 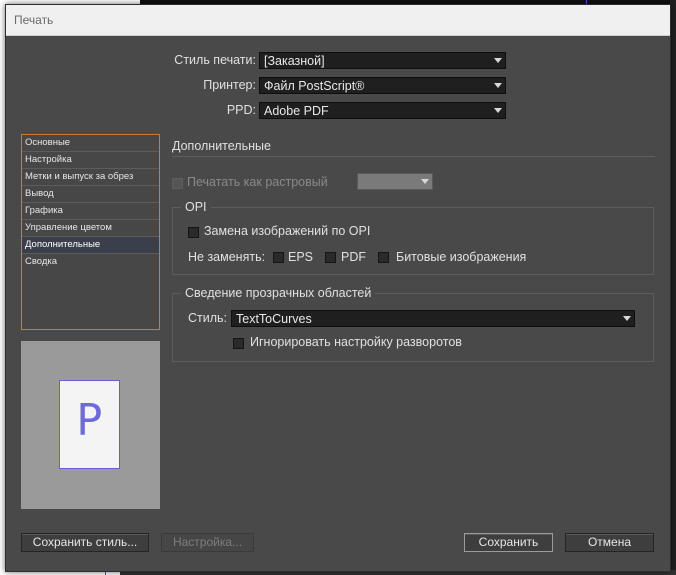 I want to click on printer-dropdown: Файл PostScript®, so click(x=382, y=85).